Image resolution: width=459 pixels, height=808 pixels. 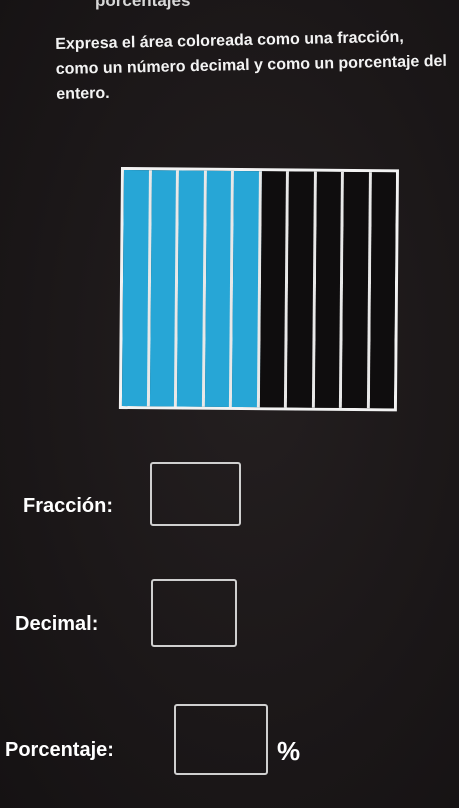 What do you see at coordinates (57, 624) in the screenshot?
I see `decimal-label: Decimal:` at bounding box center [57, 624].